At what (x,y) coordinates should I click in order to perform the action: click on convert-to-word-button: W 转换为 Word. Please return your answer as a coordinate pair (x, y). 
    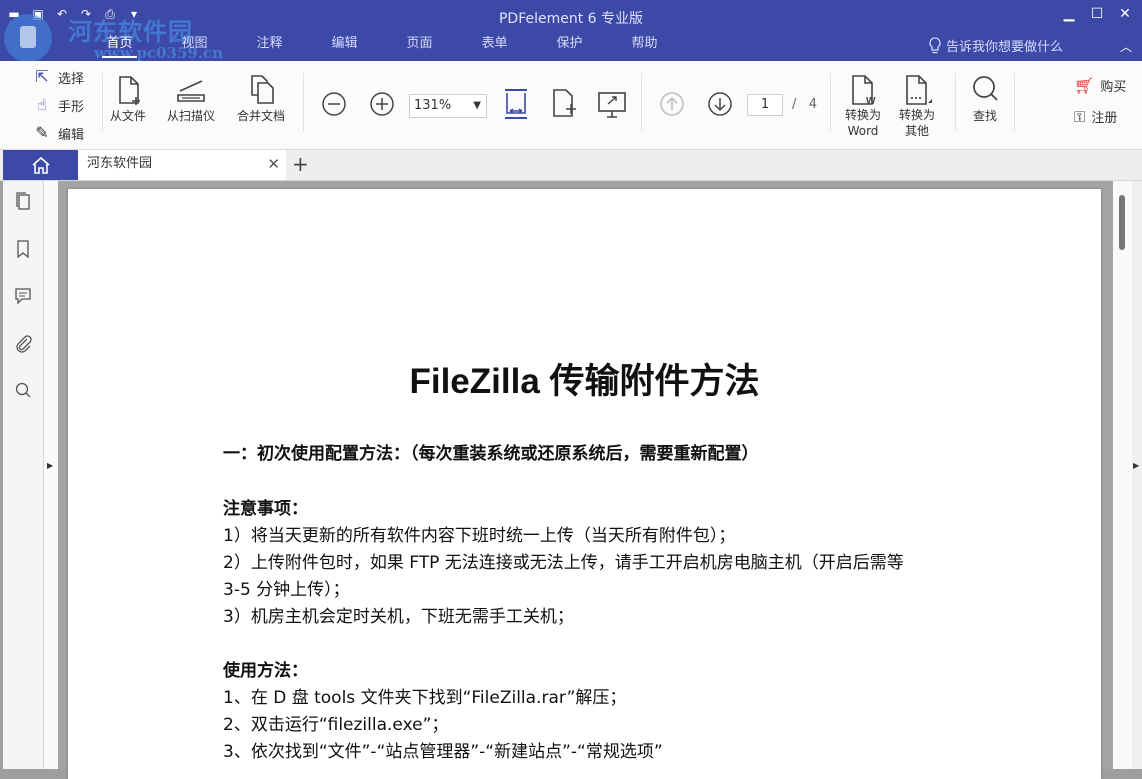
    Looking at the image, I should click on (863, 106).